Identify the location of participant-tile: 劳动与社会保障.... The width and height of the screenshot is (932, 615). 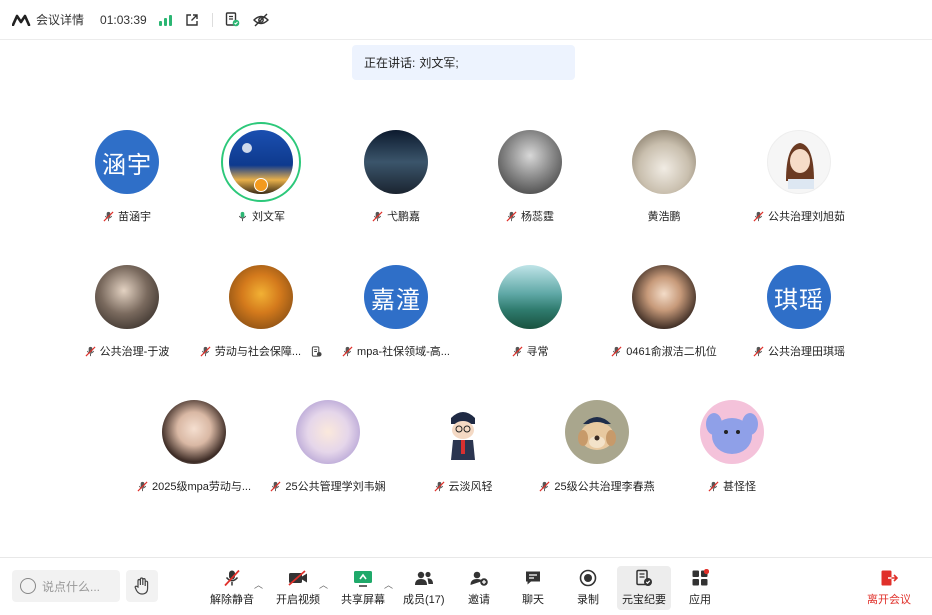
(261, 320).